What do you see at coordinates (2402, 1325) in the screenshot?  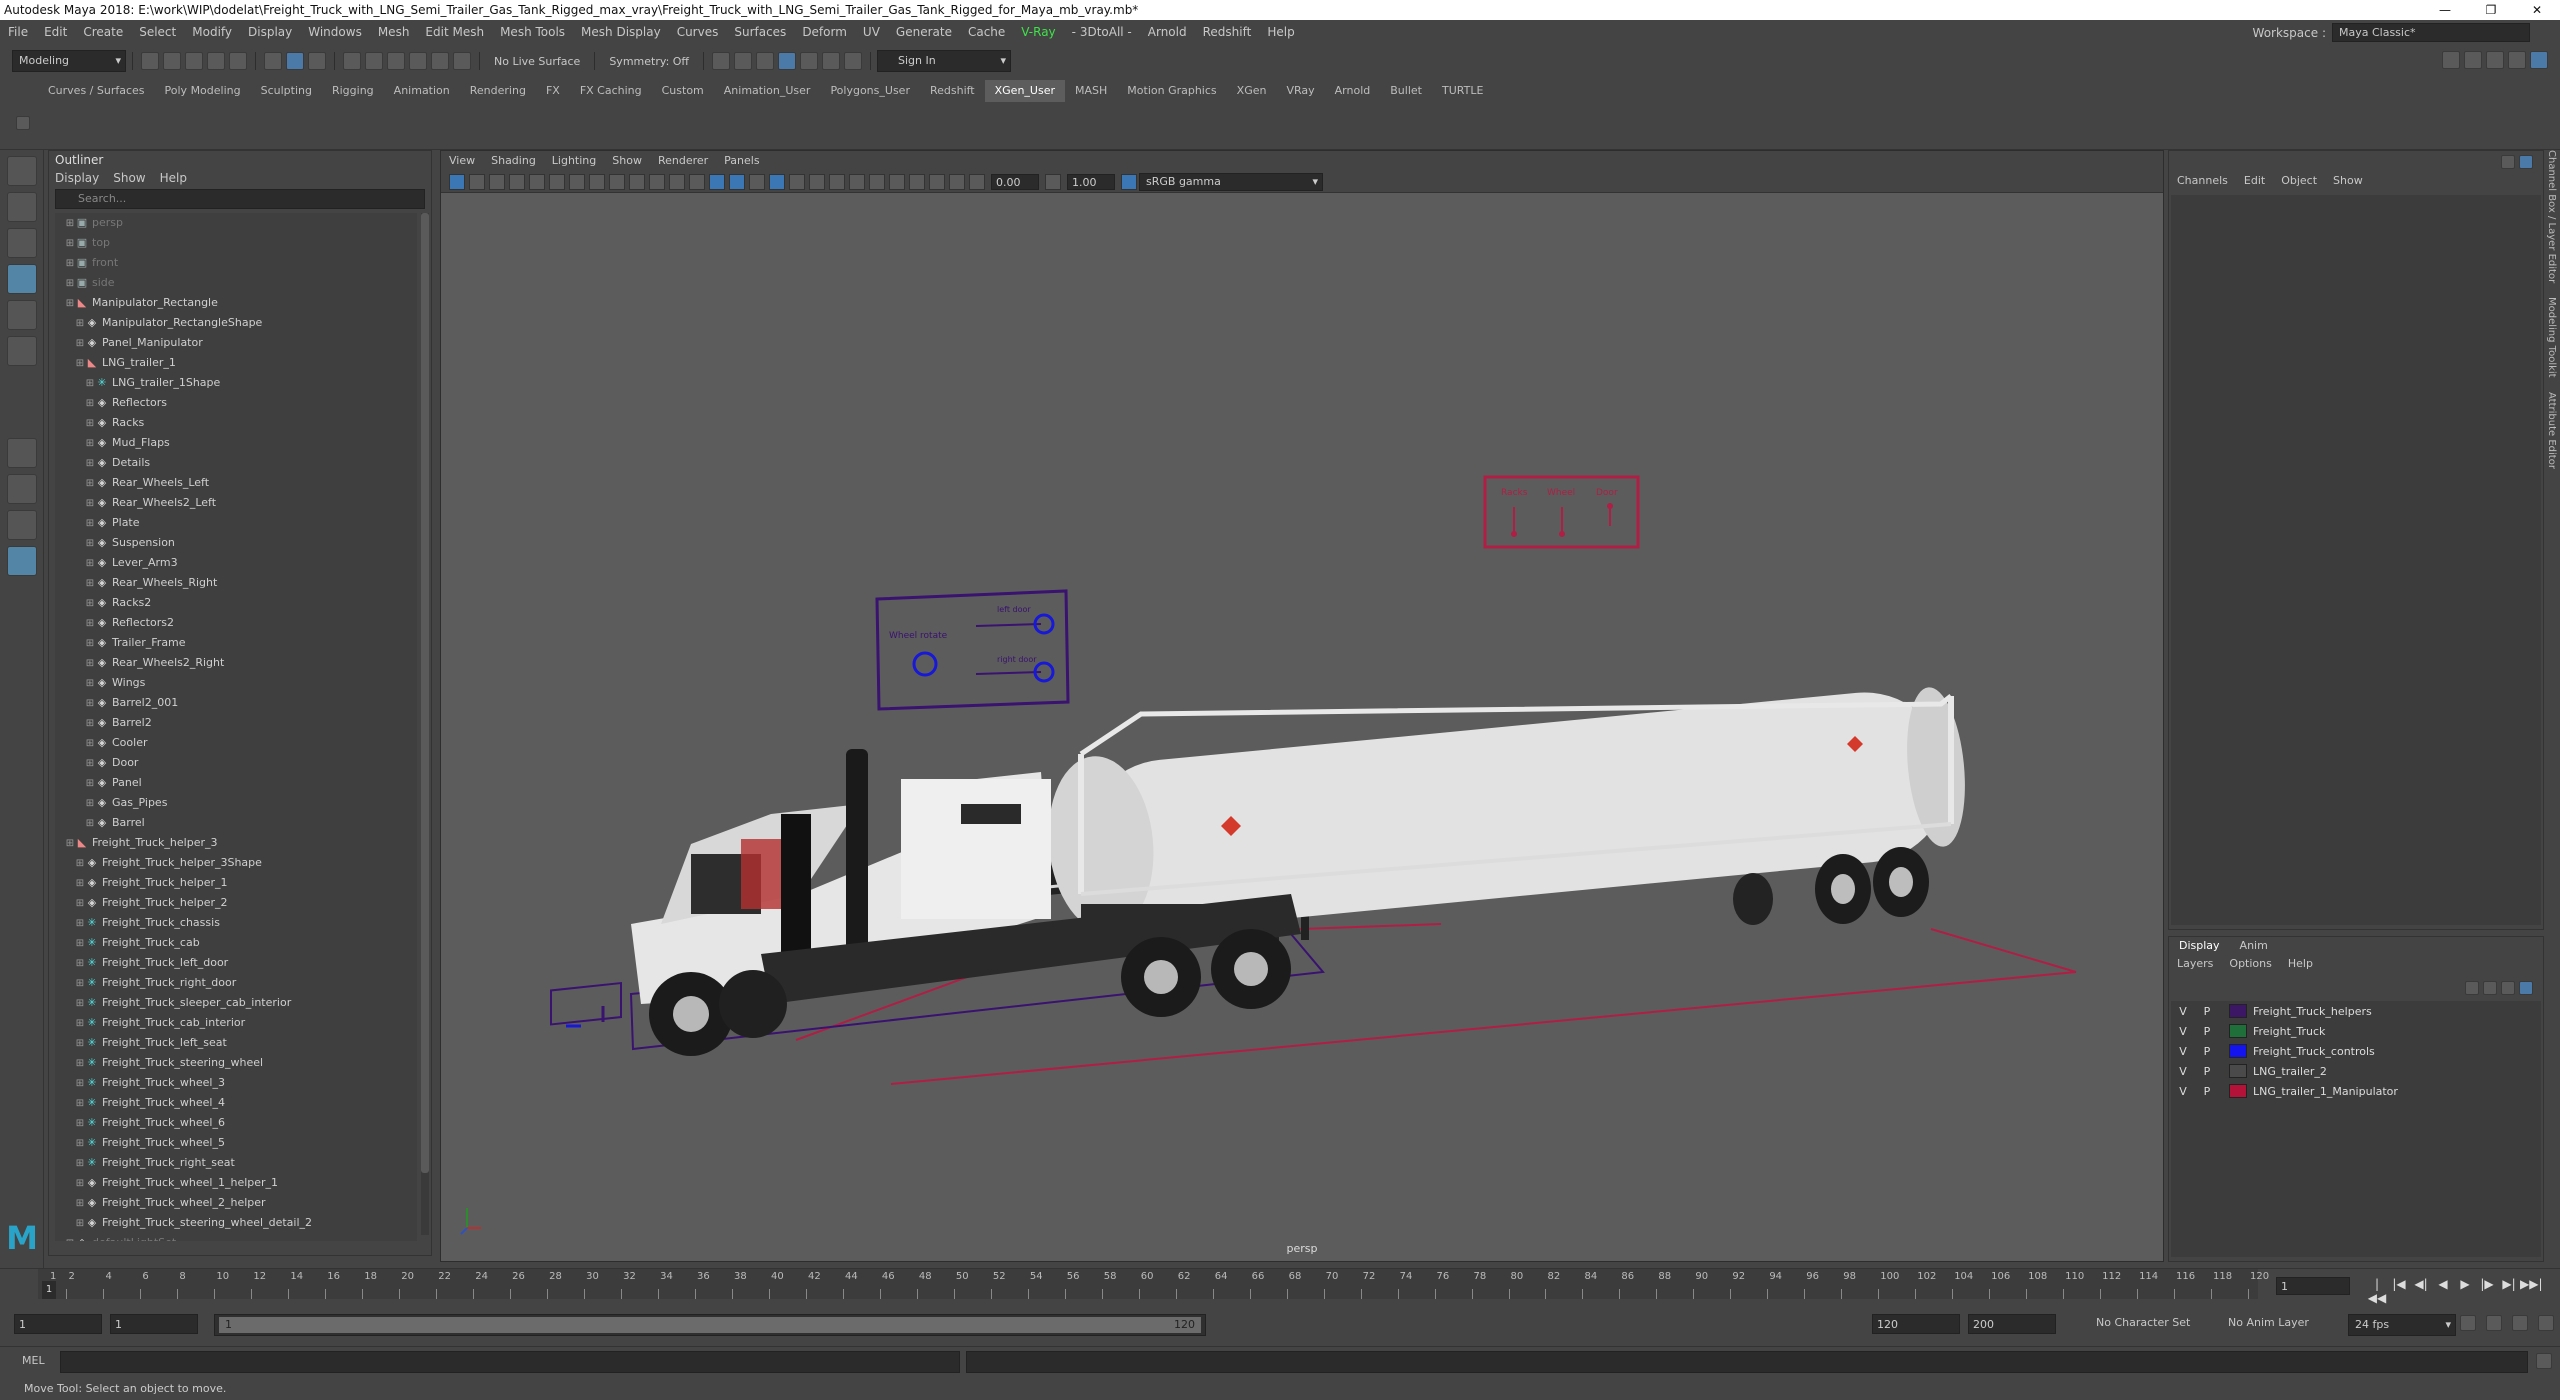 I see `fps-dropdown: 24 fps` at bounding box center [2402, 1325].